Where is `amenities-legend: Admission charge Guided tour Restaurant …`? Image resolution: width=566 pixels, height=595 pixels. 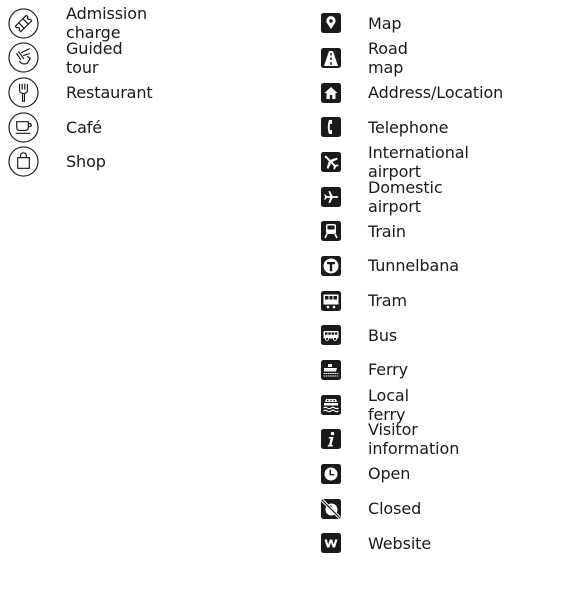
amenities-legend: Admission charge Guided tour Restaurant … is located at coordinates (80, 92).